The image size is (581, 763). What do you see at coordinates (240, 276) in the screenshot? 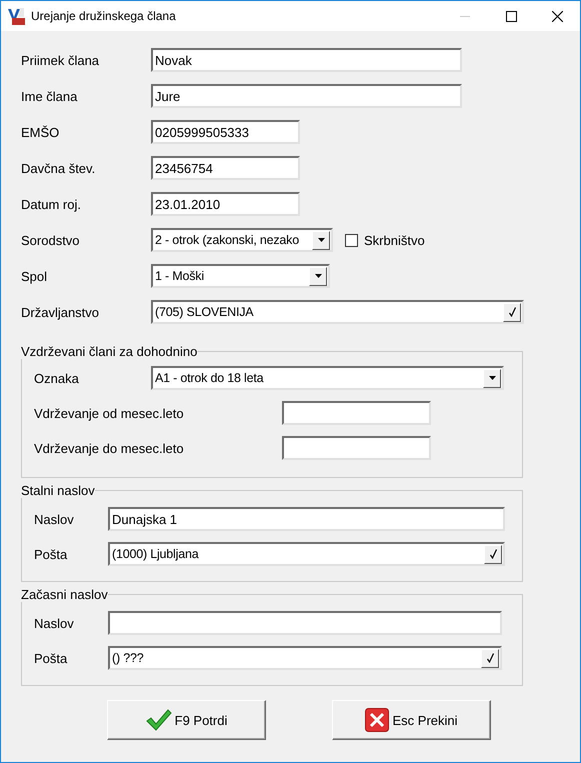
I see `dropdown-field: 1 - Moški` at bounding box center [240, 276].